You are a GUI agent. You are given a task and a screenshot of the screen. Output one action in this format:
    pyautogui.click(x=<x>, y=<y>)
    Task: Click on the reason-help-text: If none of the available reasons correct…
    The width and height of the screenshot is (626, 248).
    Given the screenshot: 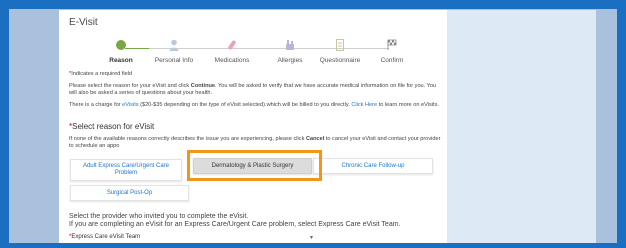 What is the action you would take?
    pyautogui.click(x=255, y=142)
    